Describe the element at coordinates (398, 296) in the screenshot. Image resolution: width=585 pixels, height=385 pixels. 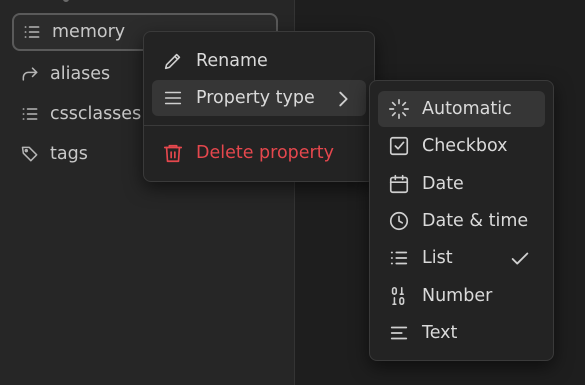
I see `binary-icon` at that location.